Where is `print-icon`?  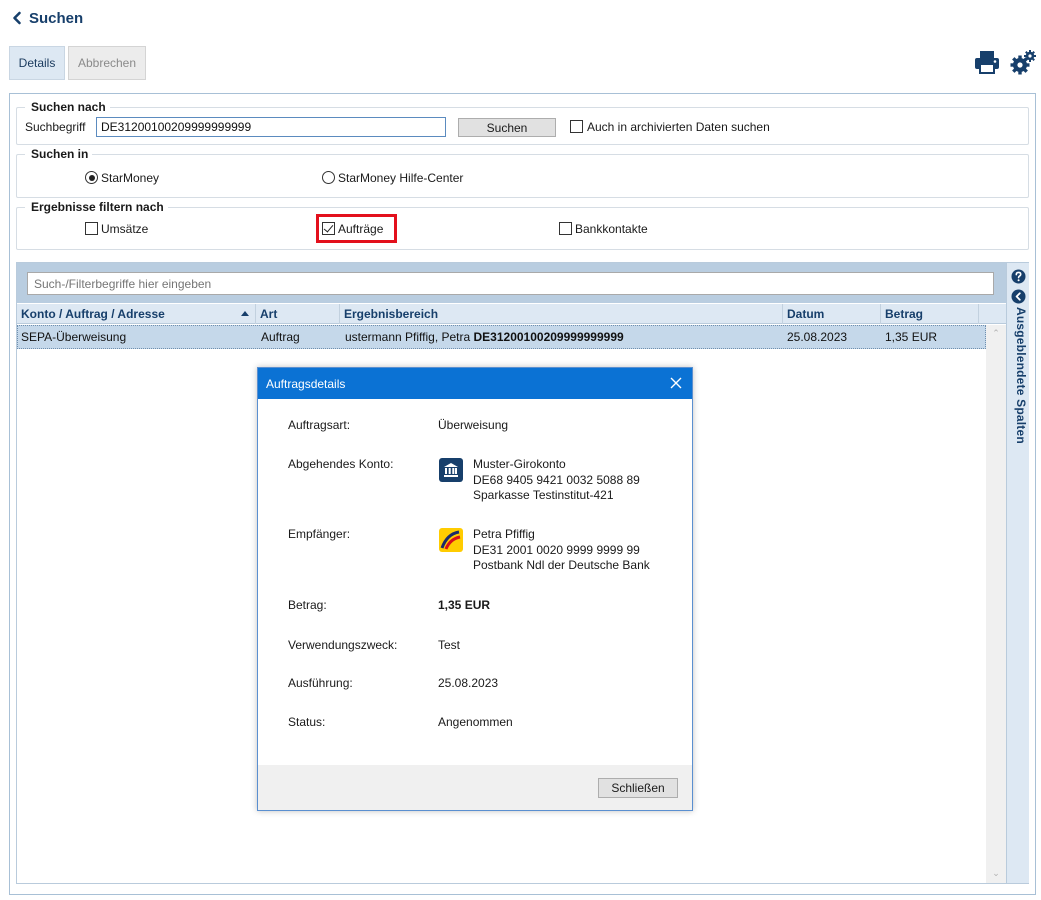
print-icon is located at coordinates (987, 62).